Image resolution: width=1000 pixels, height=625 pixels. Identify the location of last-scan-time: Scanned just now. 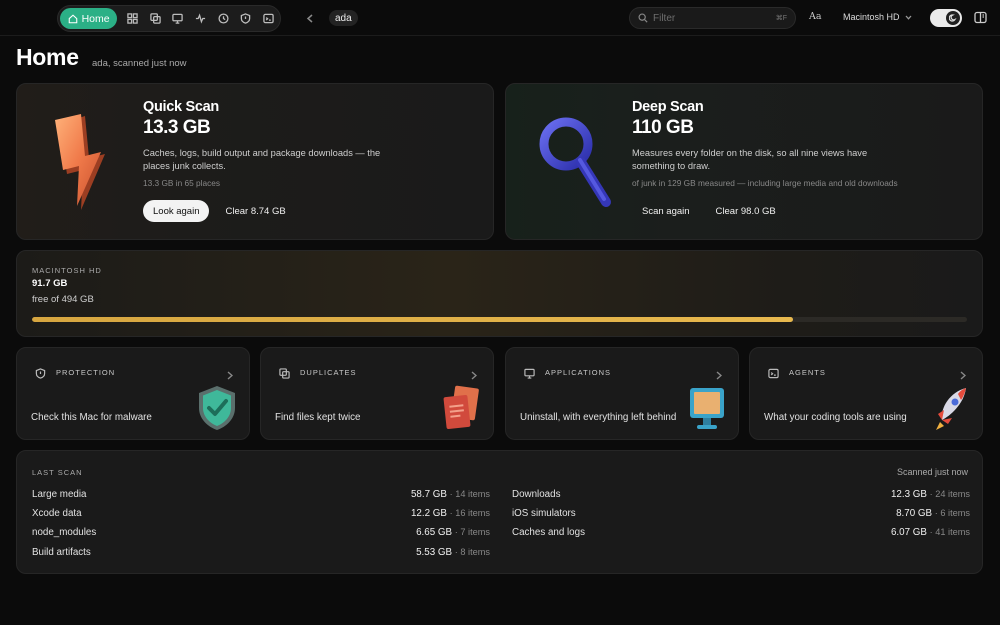
(932, 472).